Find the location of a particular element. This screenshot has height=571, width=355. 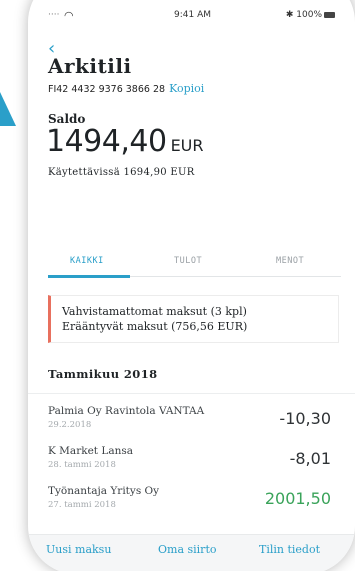

active-tab-indicator is located at coordinates (89, 276).